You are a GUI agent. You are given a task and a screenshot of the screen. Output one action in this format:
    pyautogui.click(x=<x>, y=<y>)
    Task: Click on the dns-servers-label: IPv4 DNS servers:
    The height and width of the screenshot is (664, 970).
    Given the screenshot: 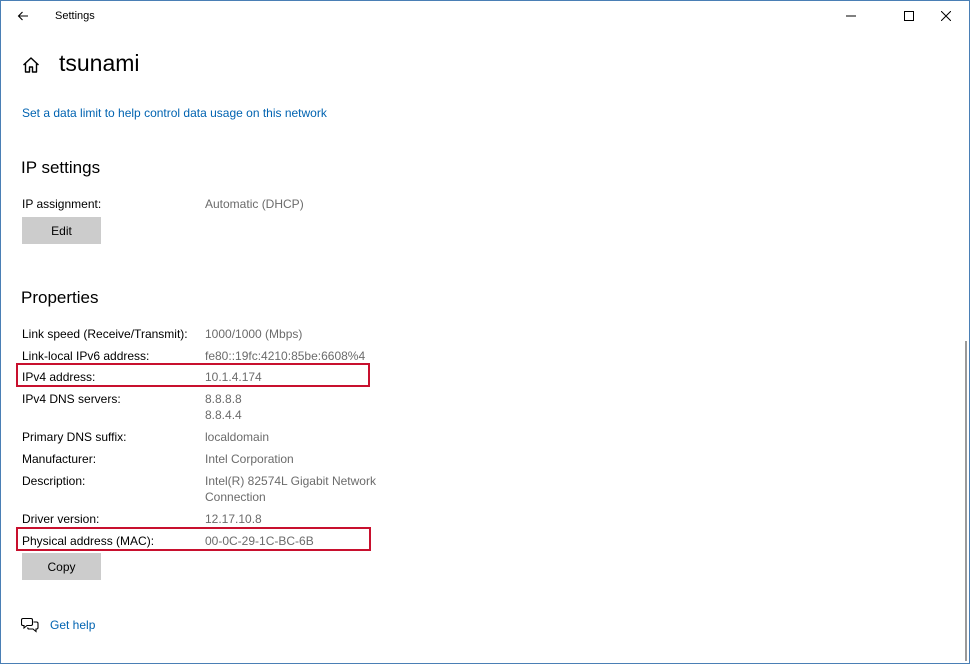 What is the action you would take?
    pyautogui.click(x=71, y=399)
    